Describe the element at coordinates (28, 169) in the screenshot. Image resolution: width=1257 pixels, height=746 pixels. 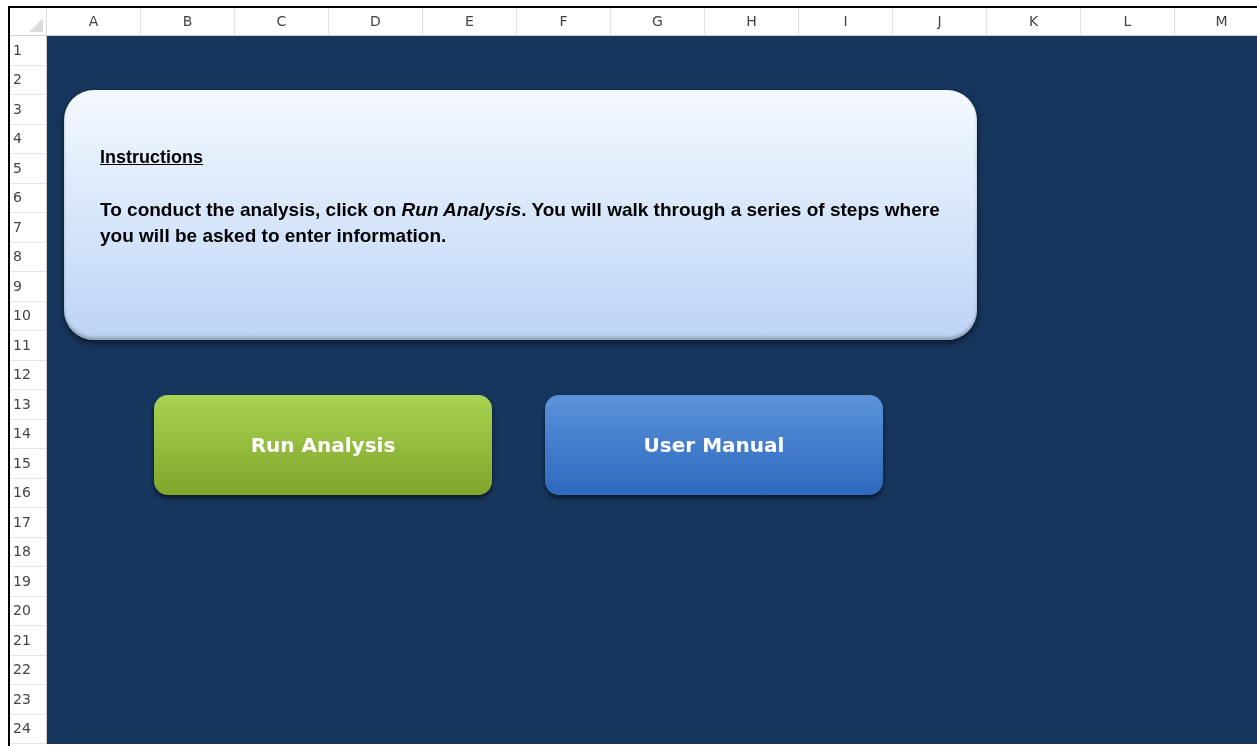
I see `row-header: 5` at that location.